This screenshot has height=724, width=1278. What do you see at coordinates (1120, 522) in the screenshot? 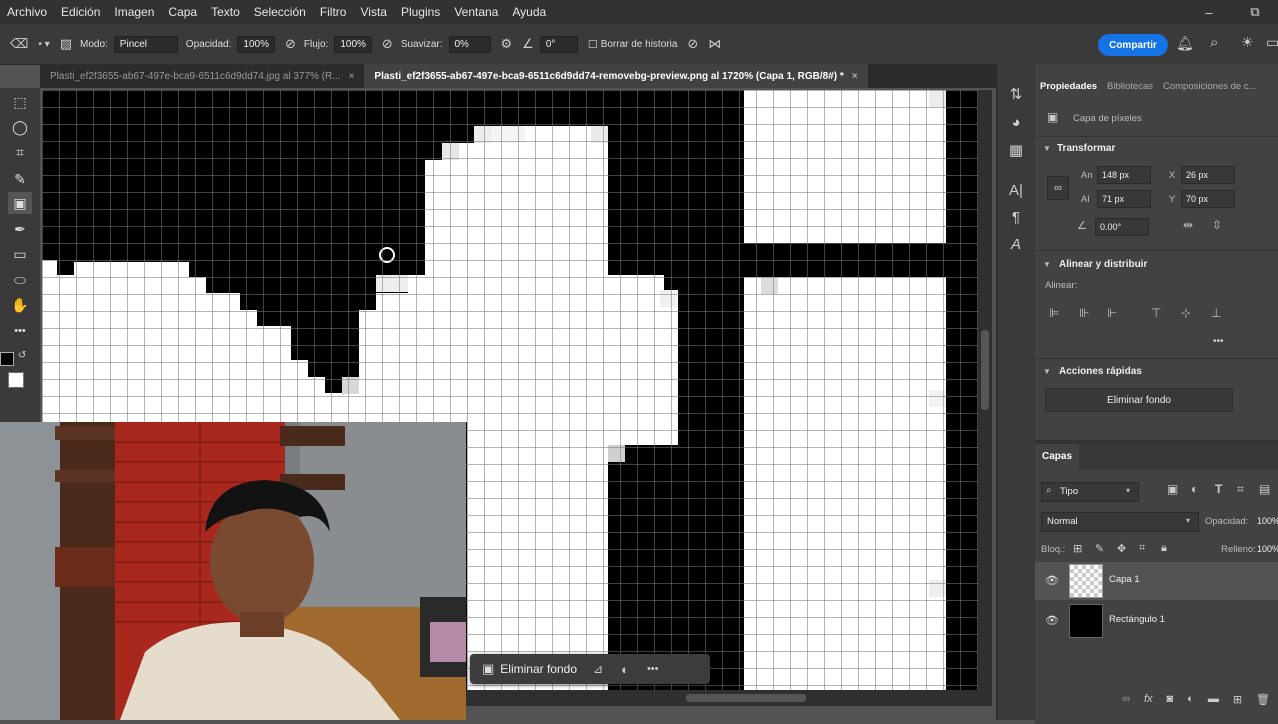
I see `blend-mode-select: Normal ▾` at bounding box center [1120, 522].